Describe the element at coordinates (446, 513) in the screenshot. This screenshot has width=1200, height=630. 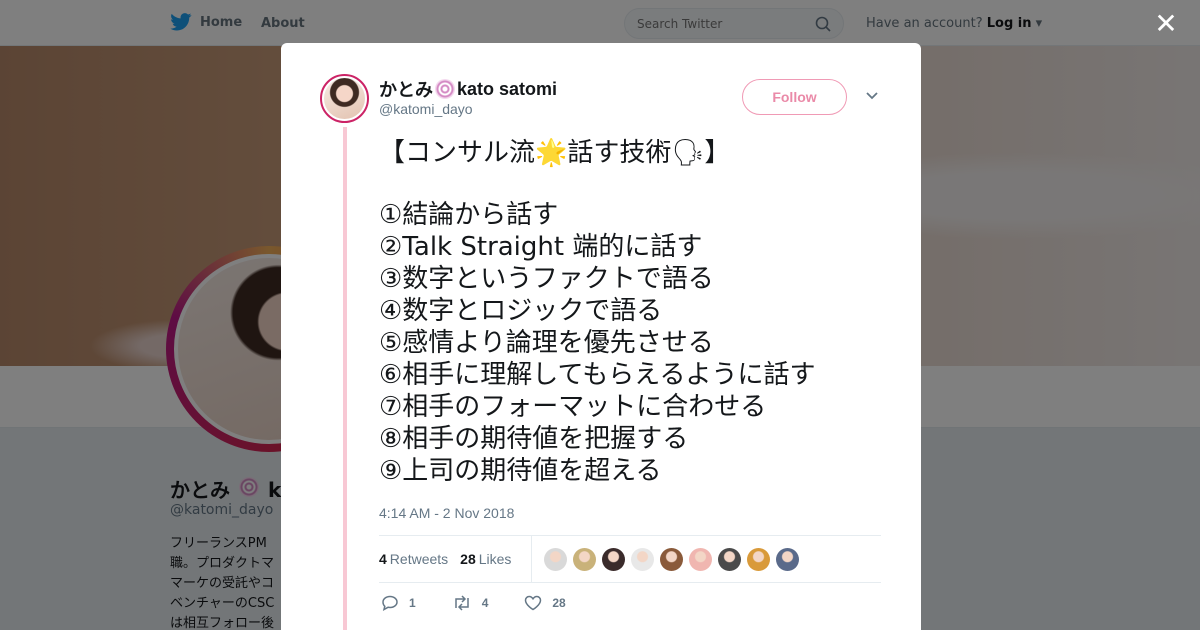
I see `tweet-timestamp: 4:14 AM - 2 Nov 2018` at that location.